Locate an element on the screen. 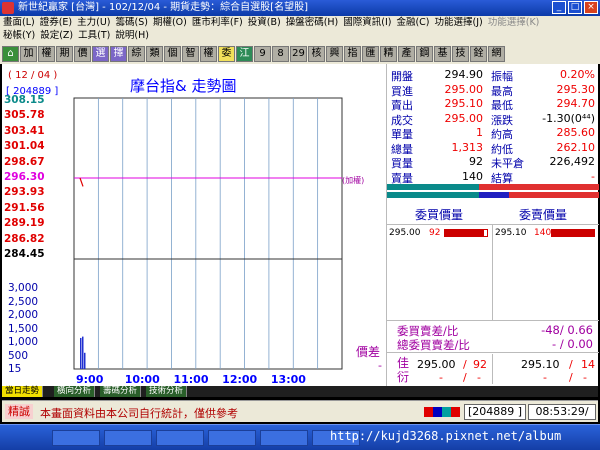 The height and width of the screenshot is (450, 600). toolbar-button: 智 is located at coordinates (190, 54).